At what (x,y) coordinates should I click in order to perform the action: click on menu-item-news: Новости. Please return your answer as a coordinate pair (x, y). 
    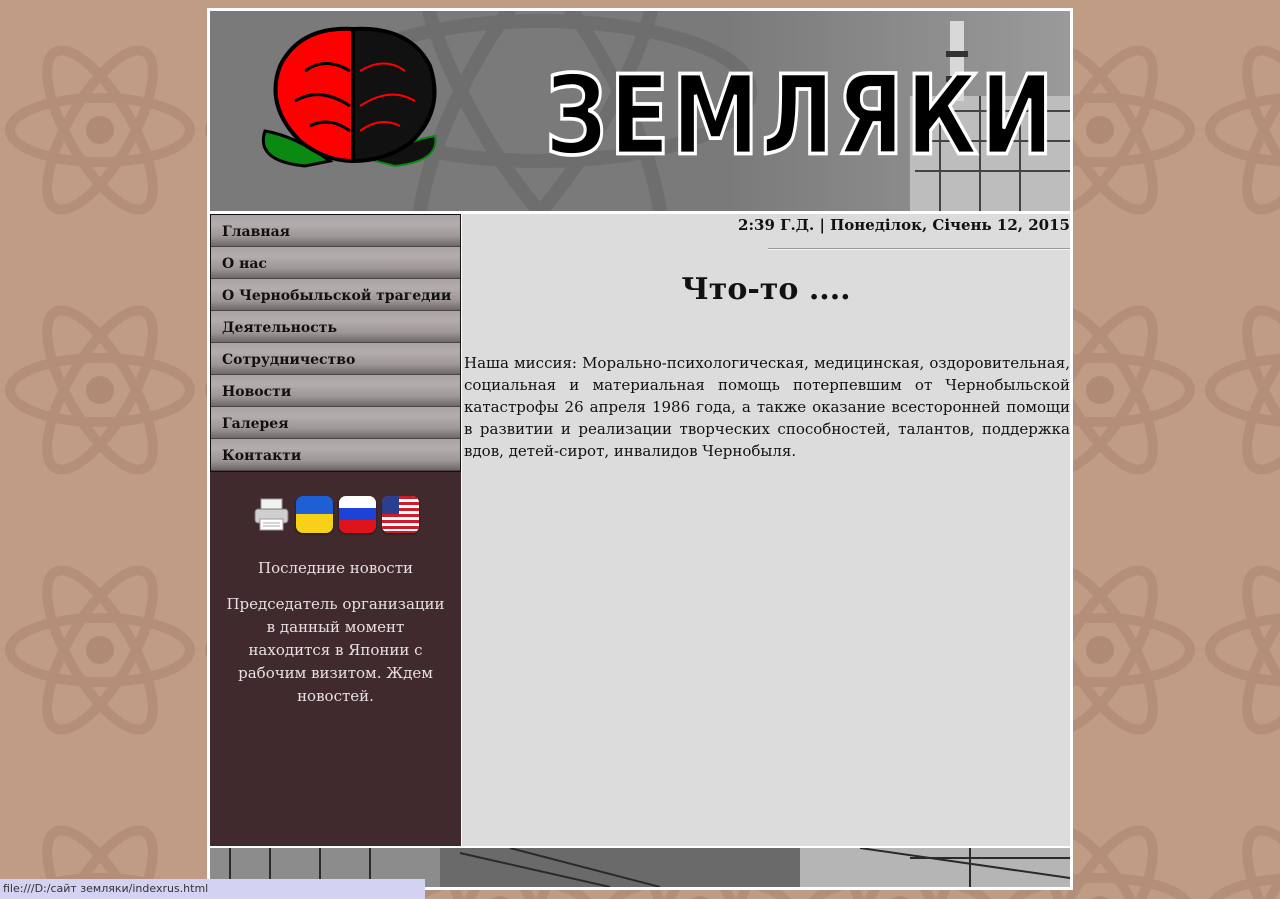
    Looking at the image, I should click on (335, 391).